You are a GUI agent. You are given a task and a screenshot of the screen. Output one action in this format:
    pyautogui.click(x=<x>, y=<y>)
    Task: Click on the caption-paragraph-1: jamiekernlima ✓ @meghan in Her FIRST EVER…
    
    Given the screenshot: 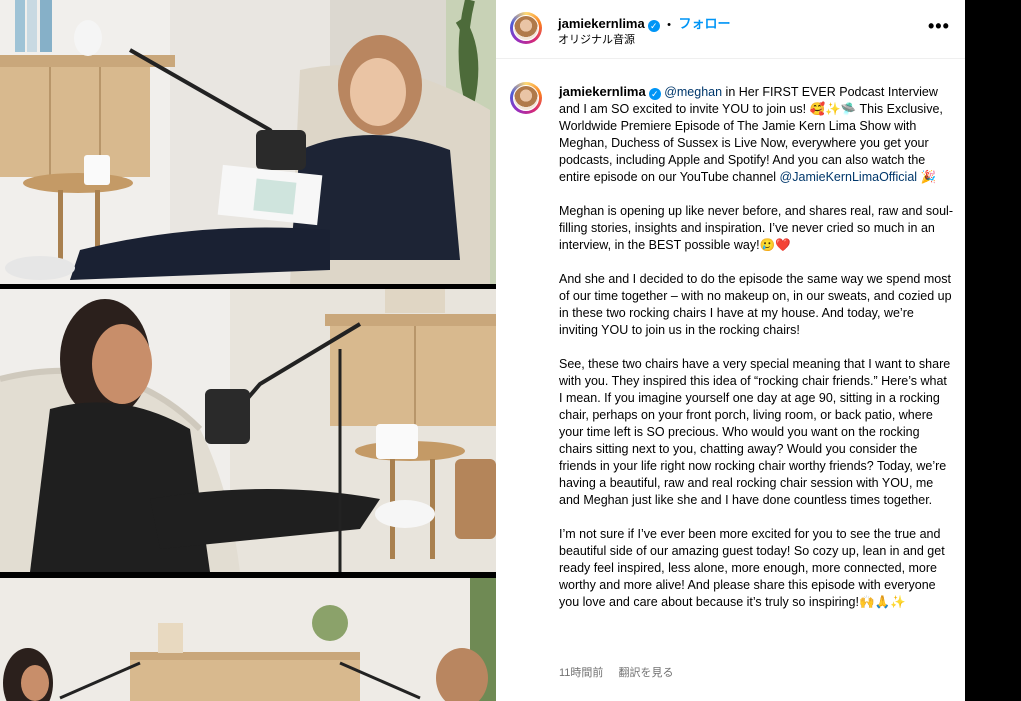 What is the action you would take?
    pyautogui.click(x=756, y=134)
    